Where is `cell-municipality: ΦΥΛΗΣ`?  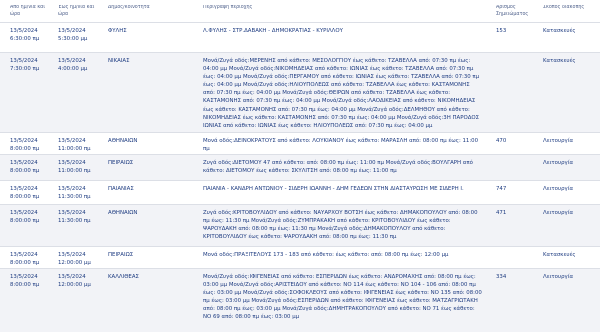 cell-municipality: ΦΥΛΗΣ is located at coordinates (117, 31).